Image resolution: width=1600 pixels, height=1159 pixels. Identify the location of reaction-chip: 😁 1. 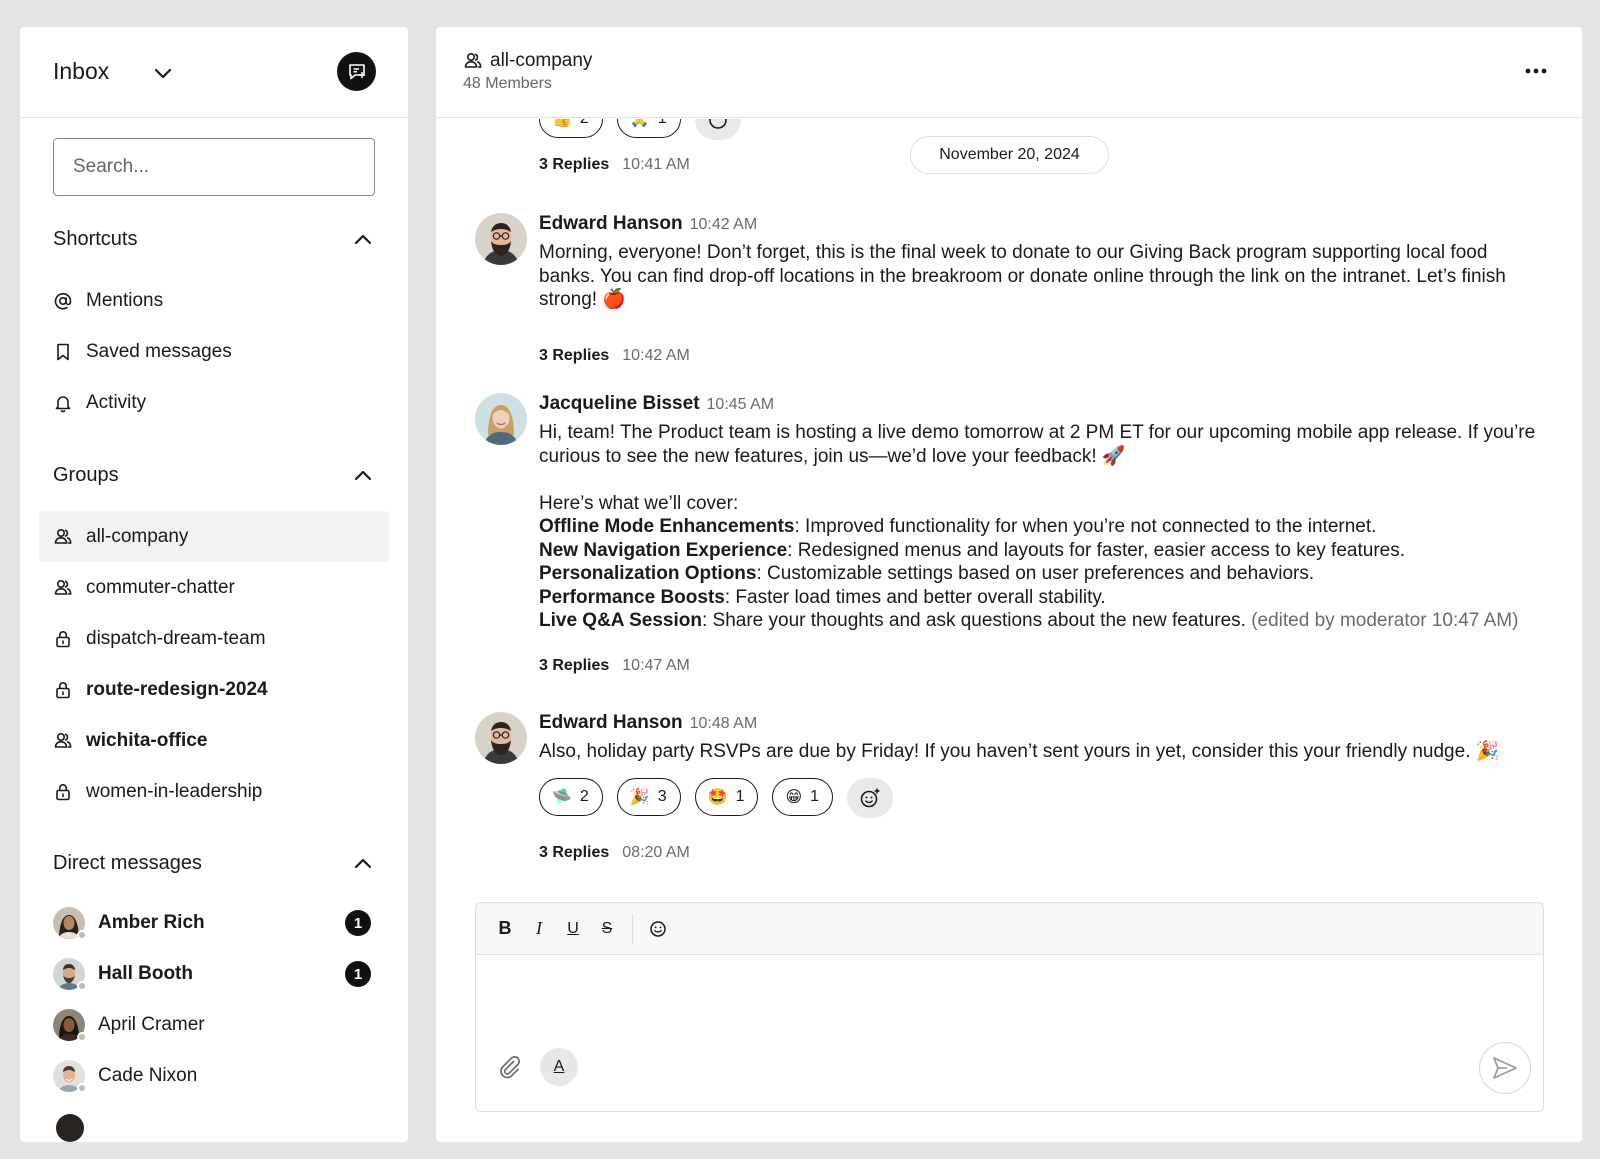
(803, 797).